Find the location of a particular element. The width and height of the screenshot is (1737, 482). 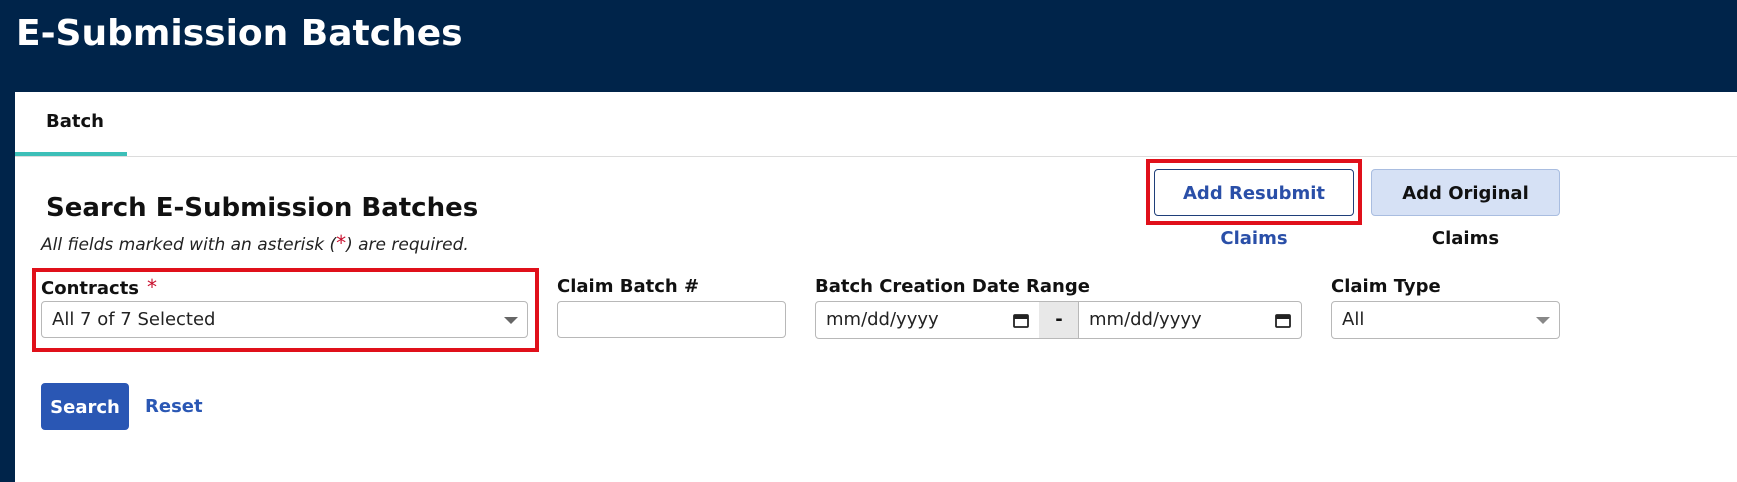

add-original-claims-button: Add Original Claims is located at coordinates (1465, 209).